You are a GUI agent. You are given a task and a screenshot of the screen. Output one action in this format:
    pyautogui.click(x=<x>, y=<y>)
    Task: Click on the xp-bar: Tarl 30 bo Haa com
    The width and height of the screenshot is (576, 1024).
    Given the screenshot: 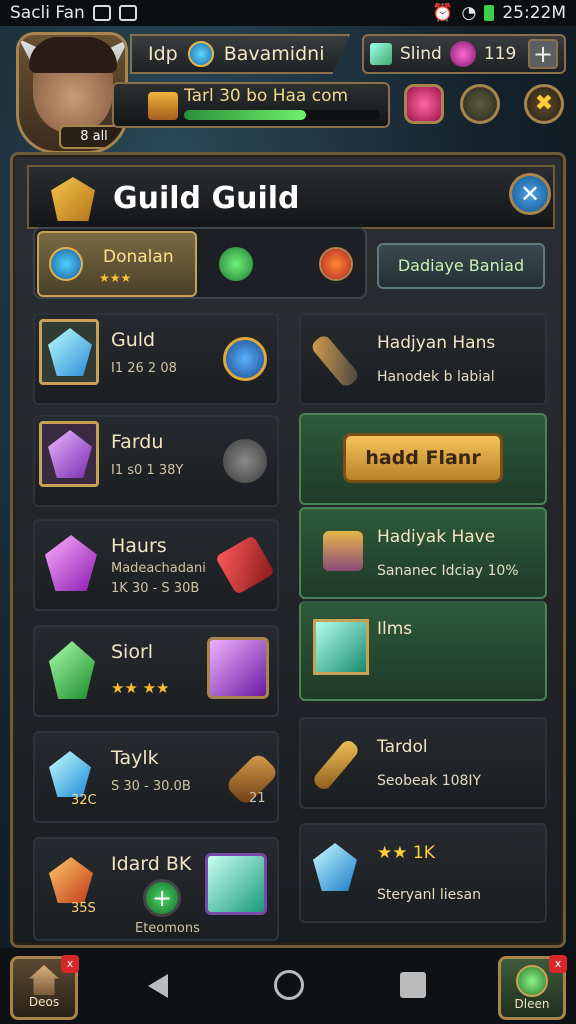 What is the action you would take?
    pyautogui.click(x=251, y=105)
    